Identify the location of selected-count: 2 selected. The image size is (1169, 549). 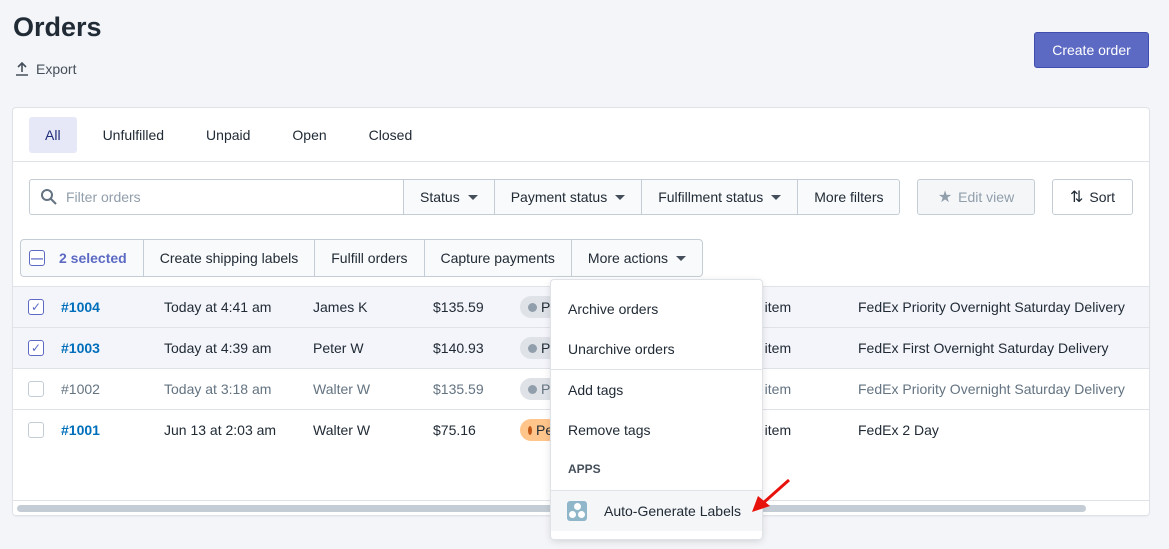
(93, 258).